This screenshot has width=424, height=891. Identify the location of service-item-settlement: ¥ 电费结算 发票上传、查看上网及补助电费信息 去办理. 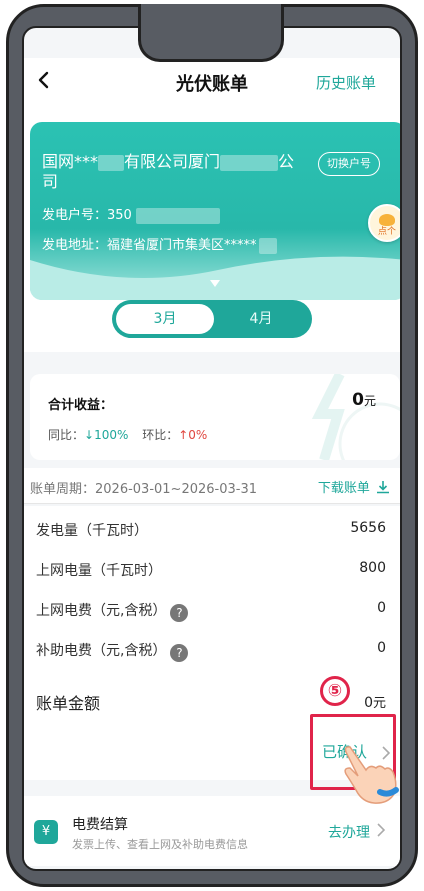
(212, 831).